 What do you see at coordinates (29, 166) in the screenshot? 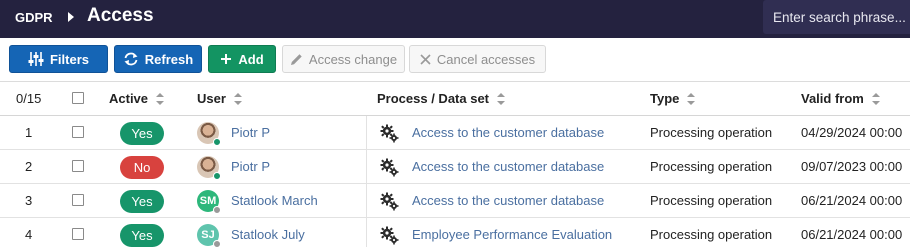
I see `row-number: 2` at bounding box center [29, 166].